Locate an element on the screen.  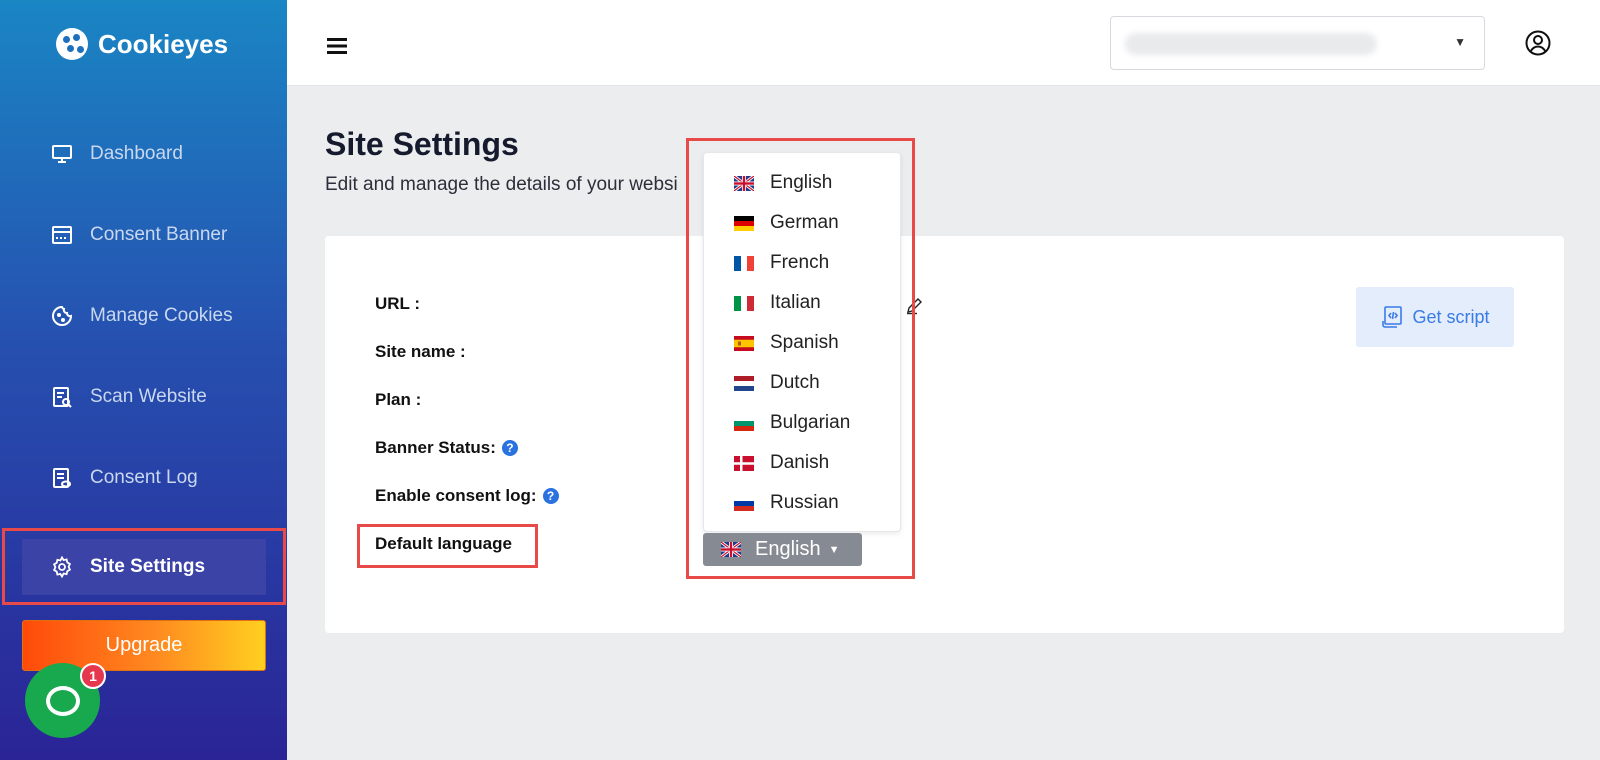
log-eye-icon is located at coordinates (62, 478).